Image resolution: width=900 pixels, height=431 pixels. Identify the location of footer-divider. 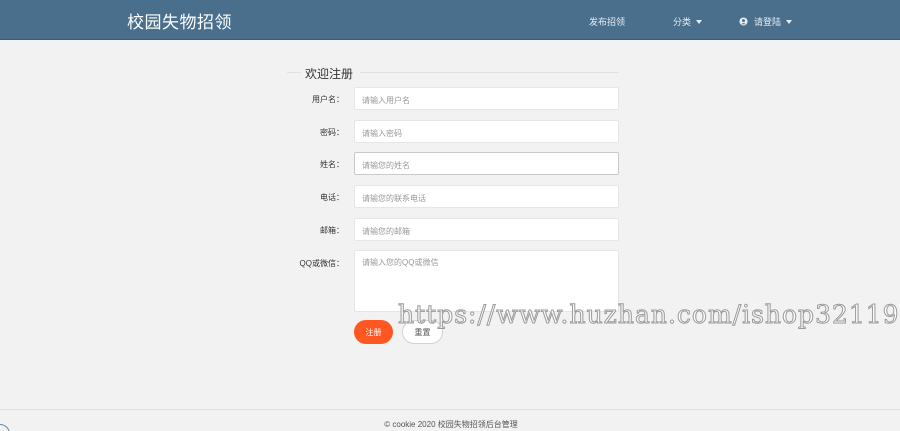
(450, 409).